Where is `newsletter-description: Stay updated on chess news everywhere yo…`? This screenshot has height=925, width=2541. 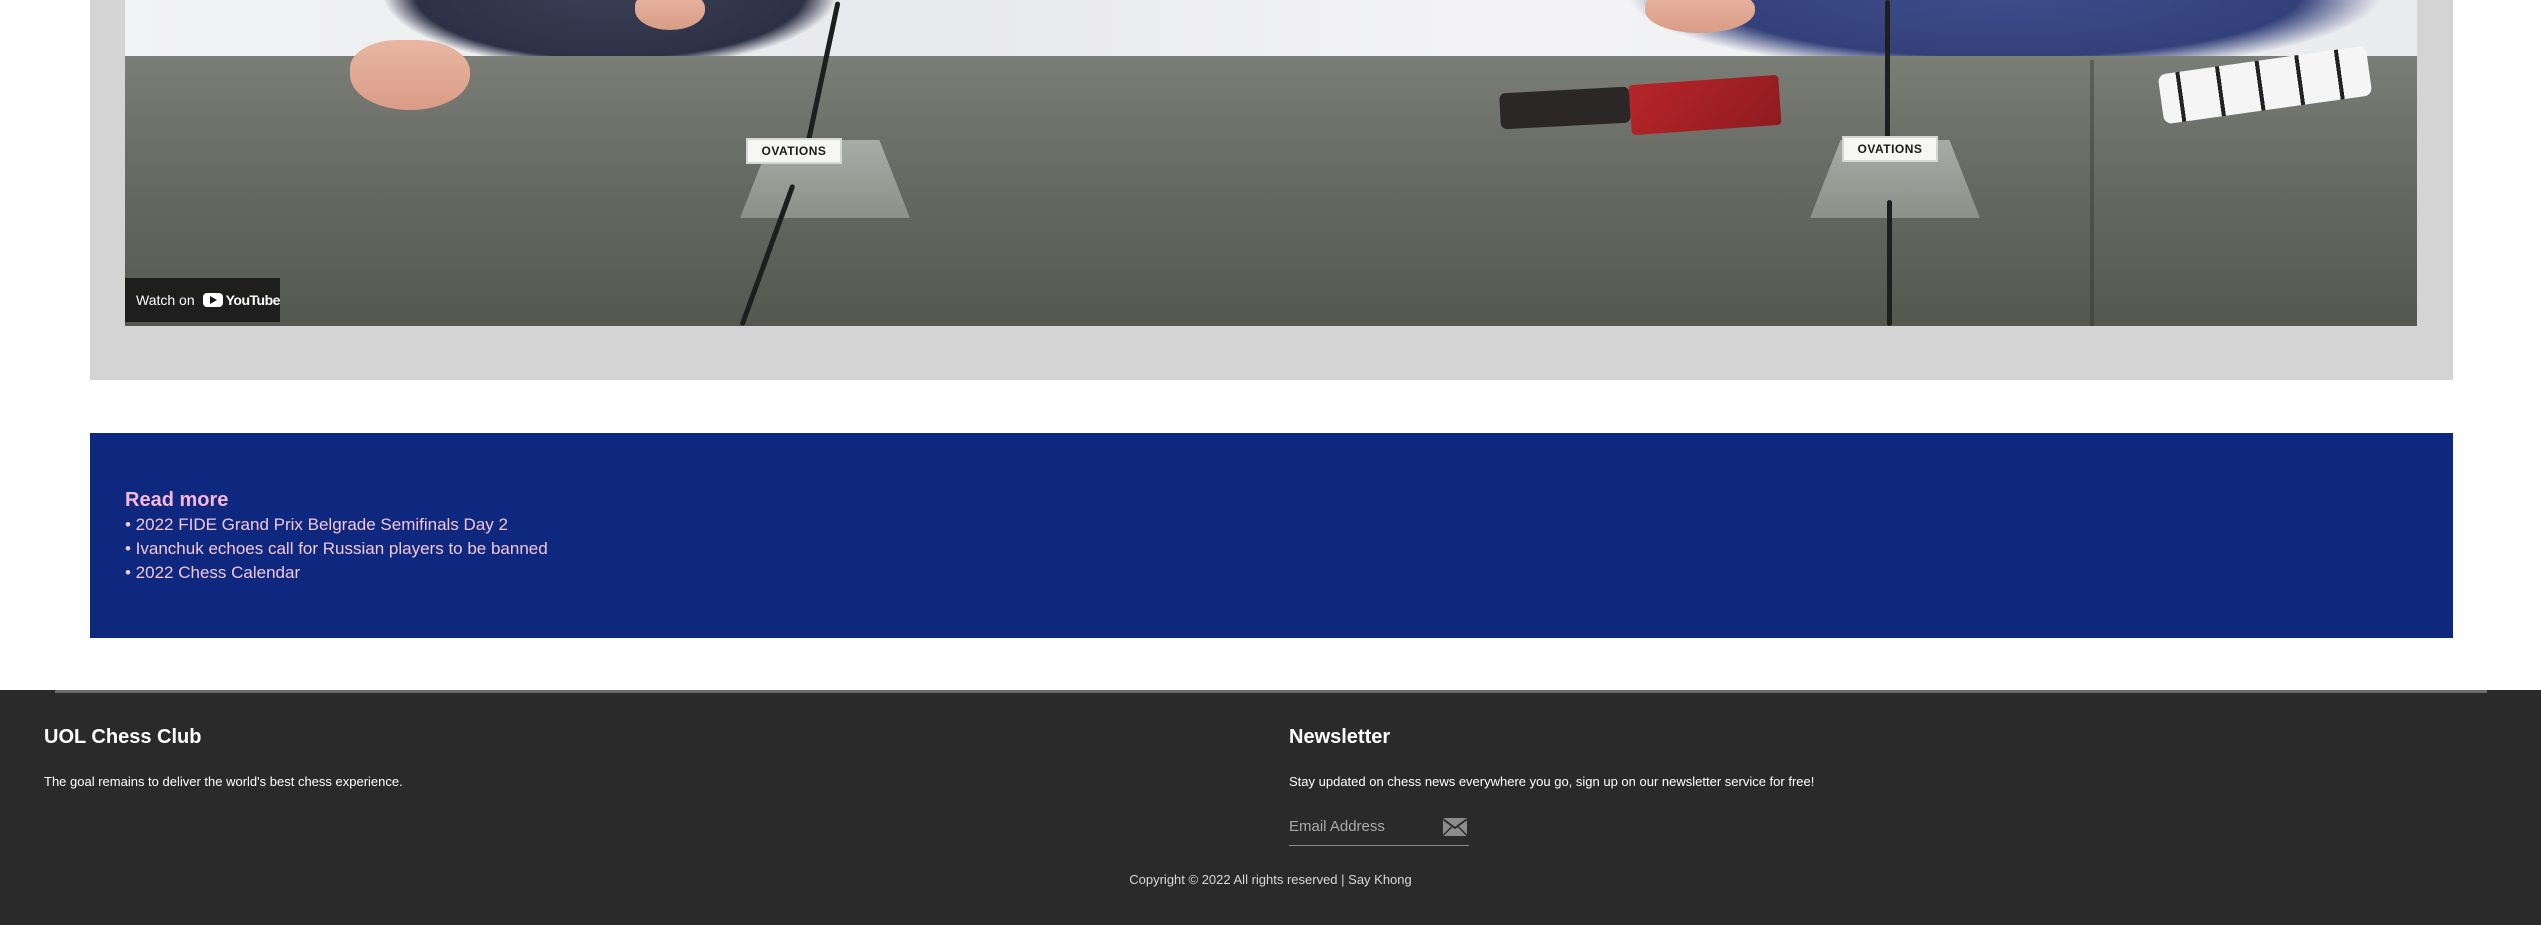
newsletter-description: Stay updated on chess news everywhere yo… is located at coordinates (1552, 781).